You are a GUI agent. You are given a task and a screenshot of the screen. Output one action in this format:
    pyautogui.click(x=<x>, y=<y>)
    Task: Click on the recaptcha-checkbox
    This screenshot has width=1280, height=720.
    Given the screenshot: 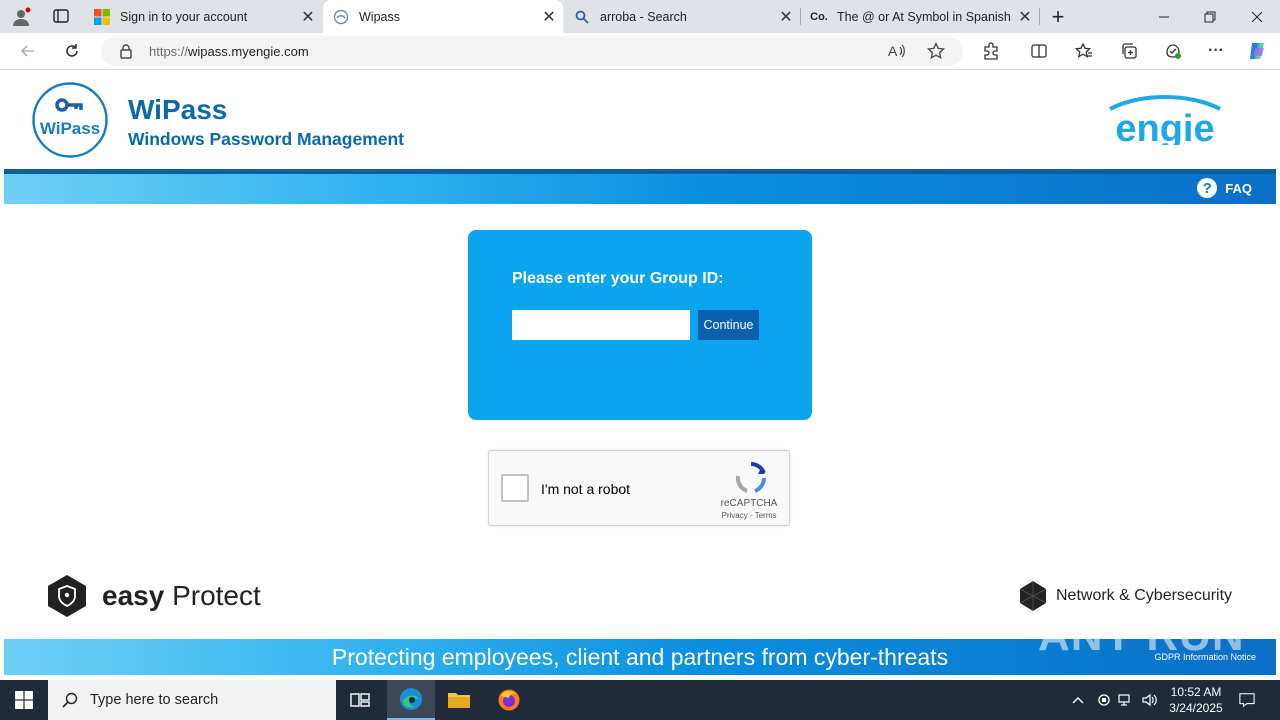 What is the action you would take?
    pyautogui.click(x=515, y=488)
    